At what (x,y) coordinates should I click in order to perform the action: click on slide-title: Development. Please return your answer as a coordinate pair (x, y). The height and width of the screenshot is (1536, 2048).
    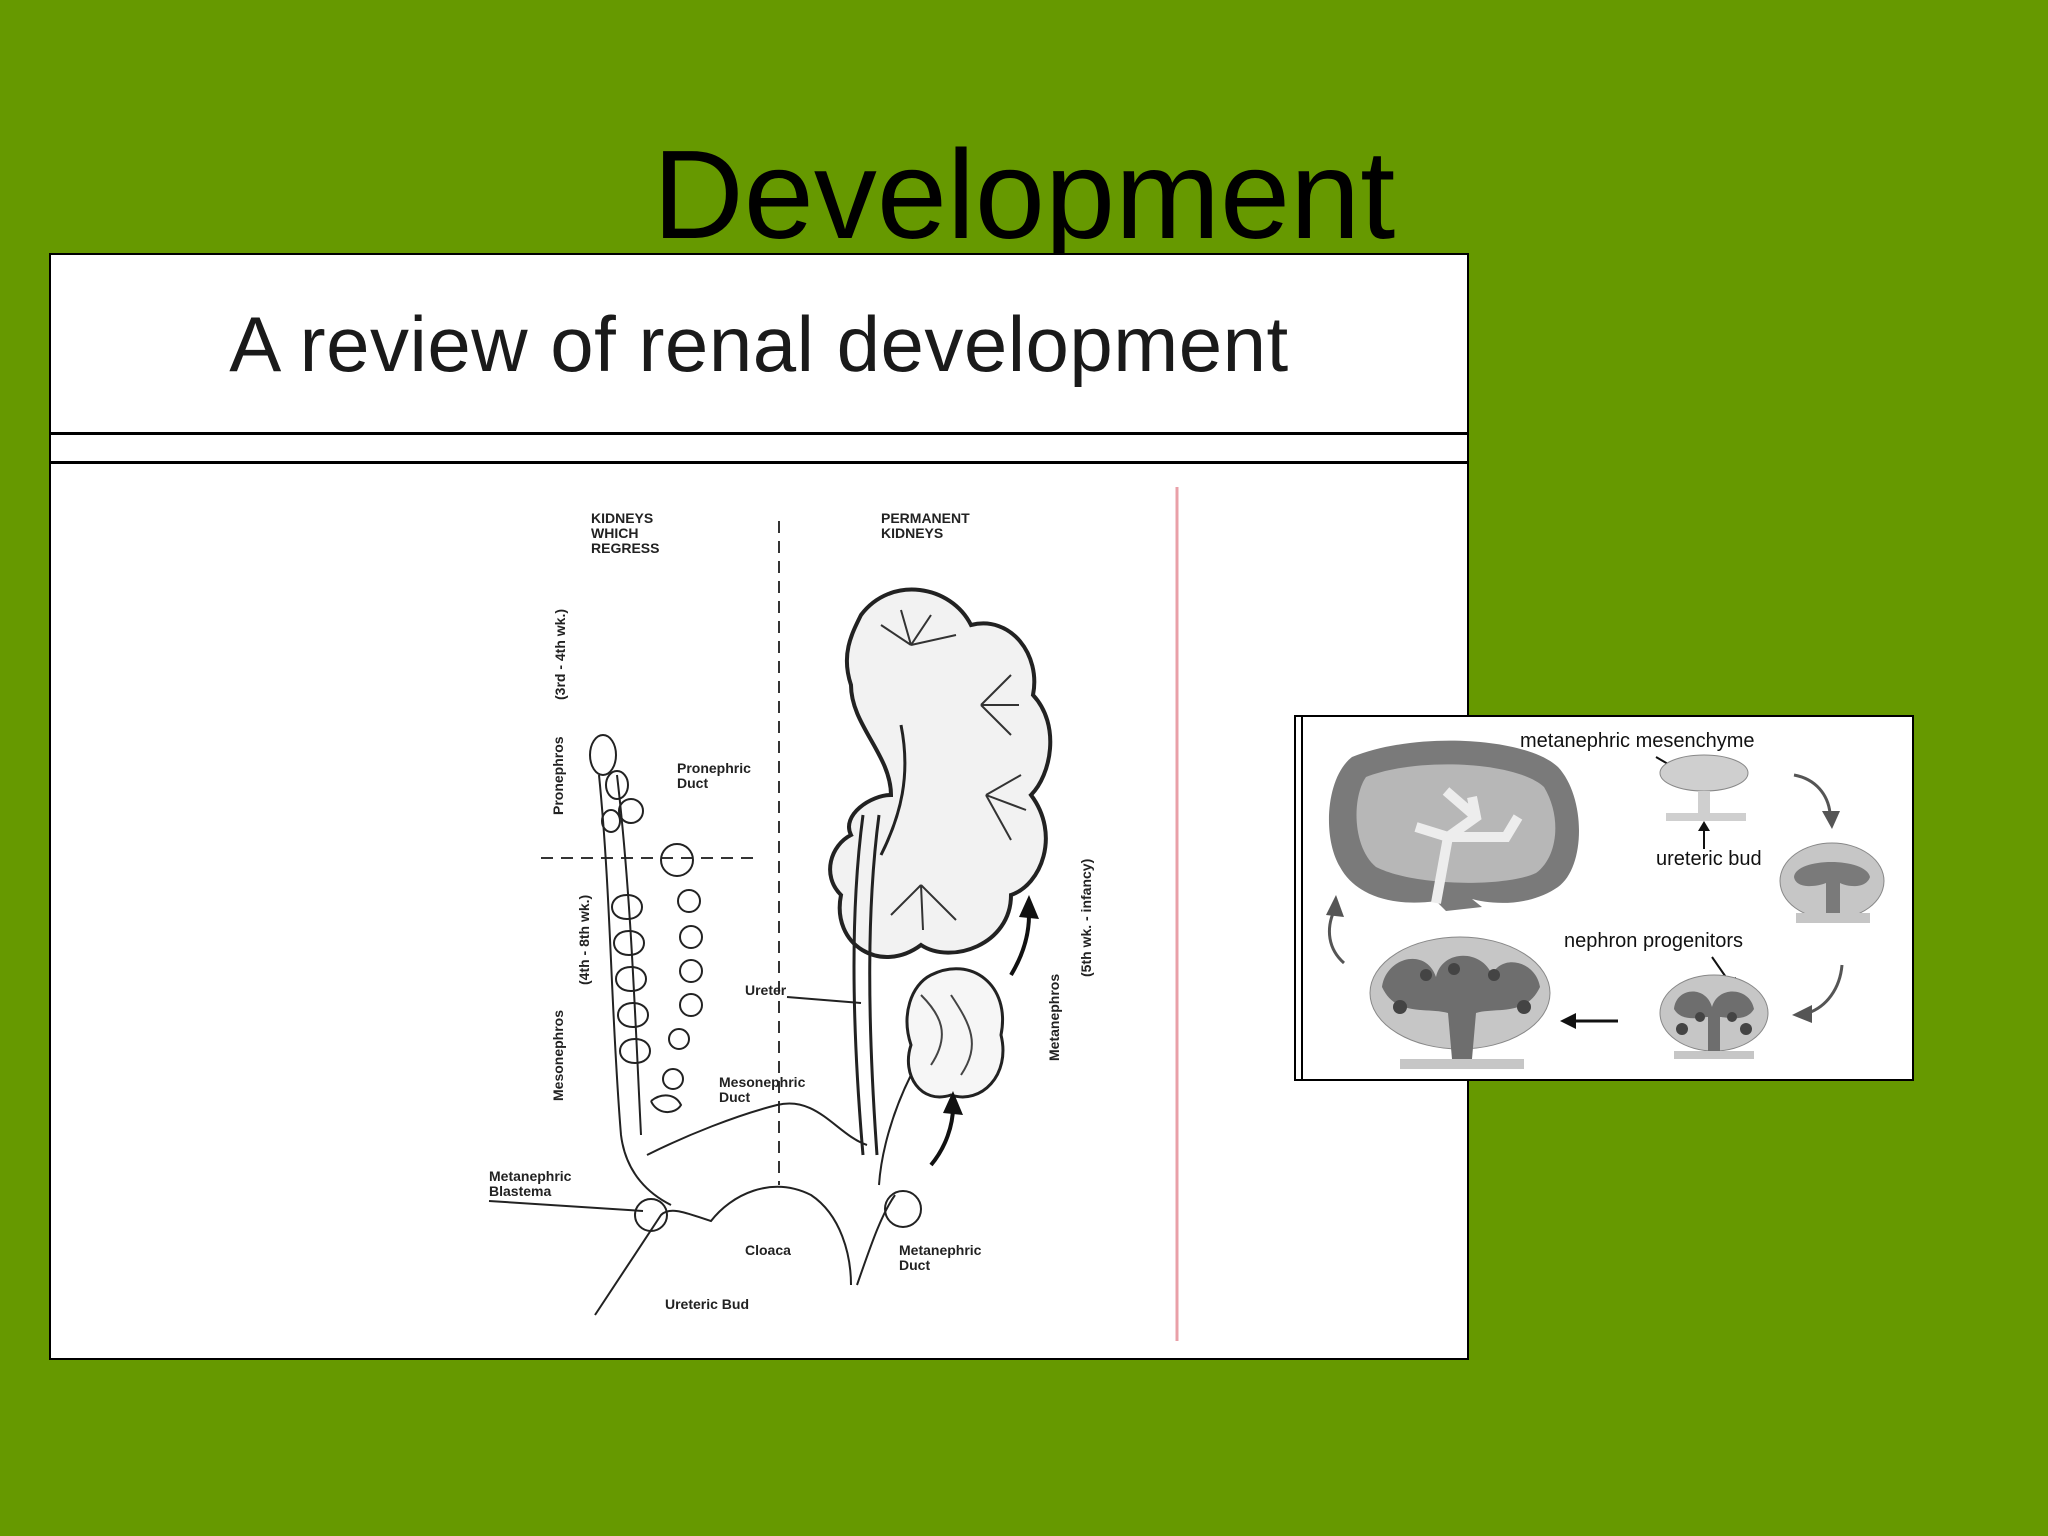
    Looking at the image, I should click on (1024, 194).